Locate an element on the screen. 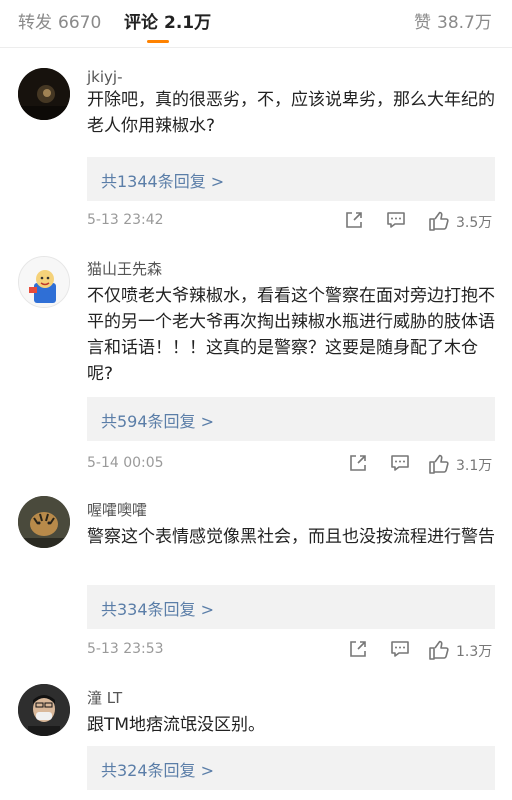  tab-likes: 赞 38.7万 is located at coordinates (453, 20).